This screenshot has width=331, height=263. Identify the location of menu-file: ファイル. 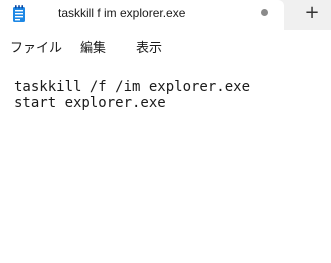
(36, 46).